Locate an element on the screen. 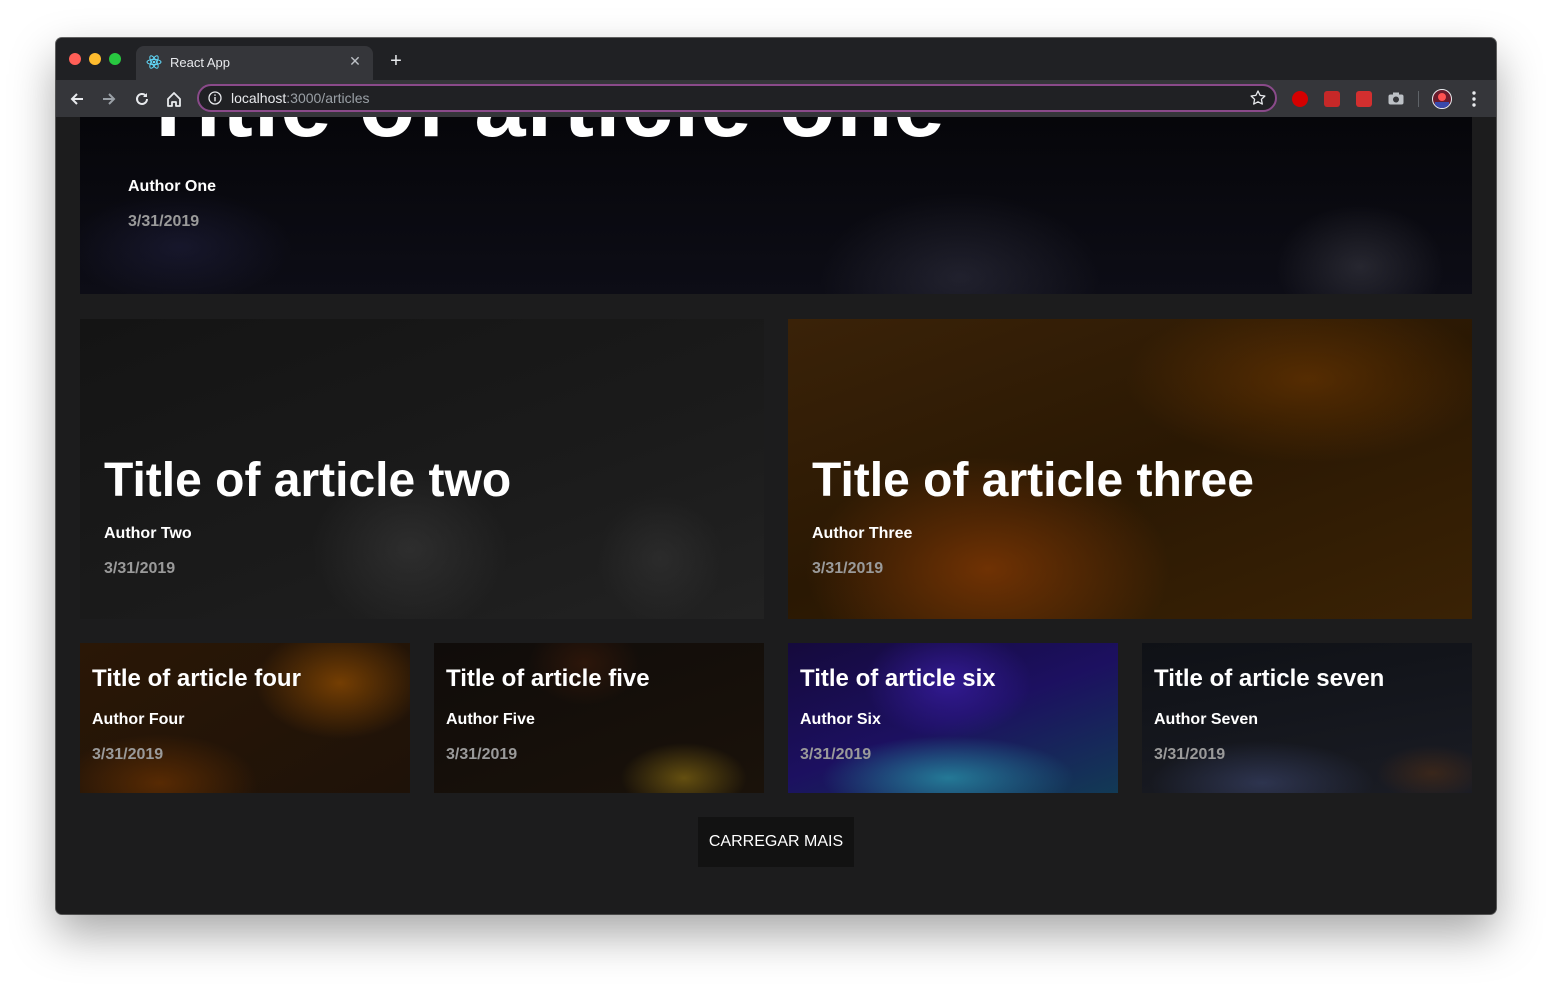  toolbar-divider is located at coordinates (1418, 99).